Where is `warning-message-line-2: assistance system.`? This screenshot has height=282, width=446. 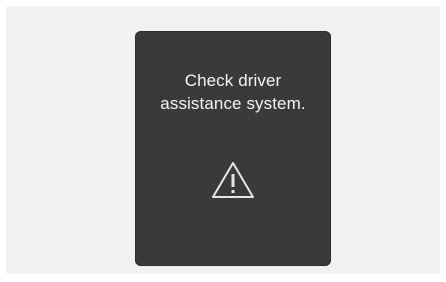
warning-message-line-2: assistance system. is located at coordinates (233, 103).